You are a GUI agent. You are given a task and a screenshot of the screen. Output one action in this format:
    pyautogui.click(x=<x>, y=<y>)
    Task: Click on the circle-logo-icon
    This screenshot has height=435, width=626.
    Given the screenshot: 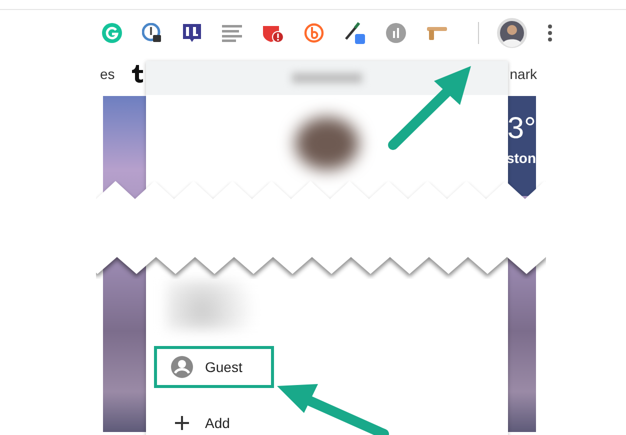 What is the action you would take?
    pyautogui.click(x=314, y=32)
    